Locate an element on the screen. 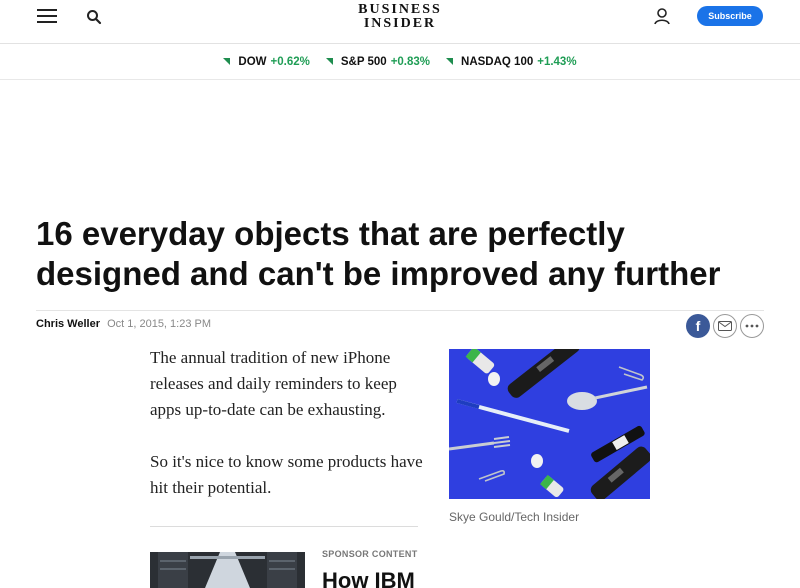 The image size is (800, 588). hamburger-menu-icon is located at coordinates (47, 17).